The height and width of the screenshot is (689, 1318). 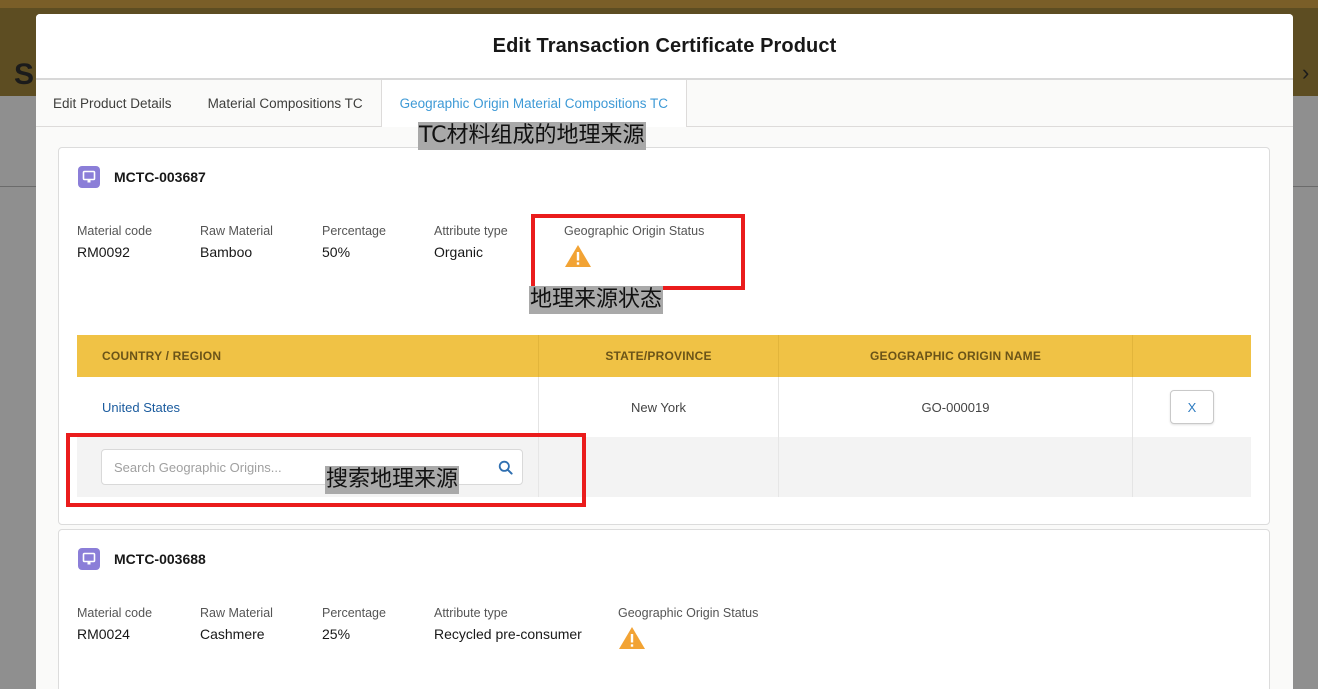 What do you see at coordinates (307, 407) in the screenshot?
I see `country-link: United States` at bounding box center [307, 407].